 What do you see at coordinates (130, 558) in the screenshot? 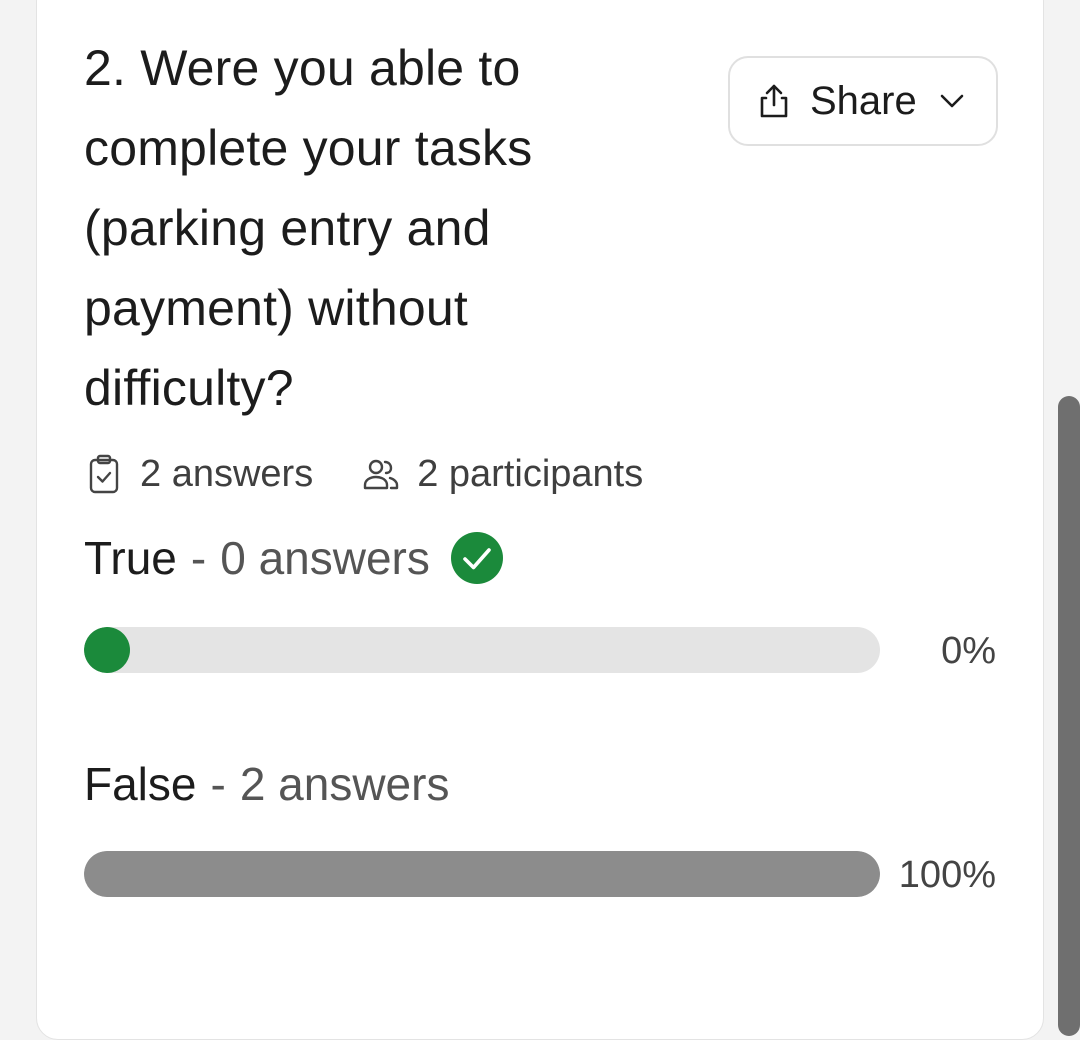
I see `option-name: True` at bounding box center [130, 558].